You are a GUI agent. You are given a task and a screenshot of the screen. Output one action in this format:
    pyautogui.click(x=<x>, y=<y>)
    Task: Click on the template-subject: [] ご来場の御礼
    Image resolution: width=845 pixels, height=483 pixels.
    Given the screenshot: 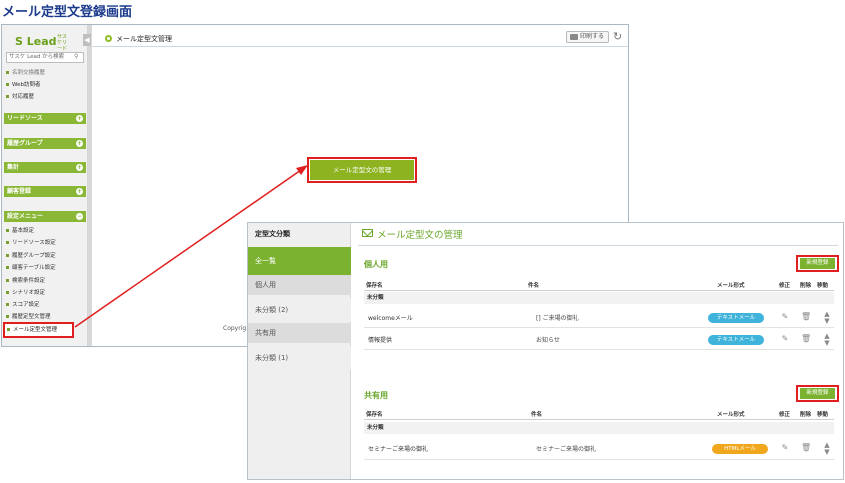 What is the action you would take?
    pyautogui.click(x=557, y=318)
    